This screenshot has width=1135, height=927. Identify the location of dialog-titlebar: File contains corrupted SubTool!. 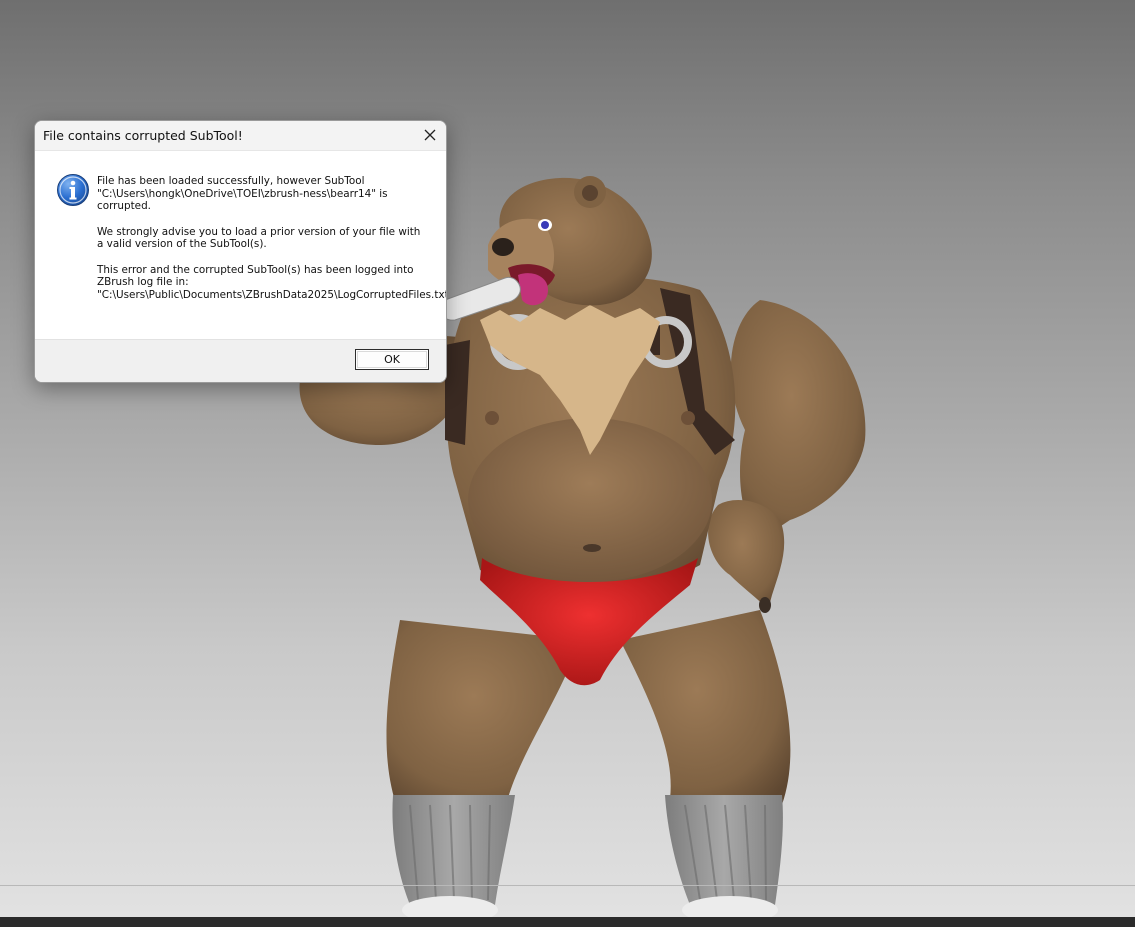
(240, 136).